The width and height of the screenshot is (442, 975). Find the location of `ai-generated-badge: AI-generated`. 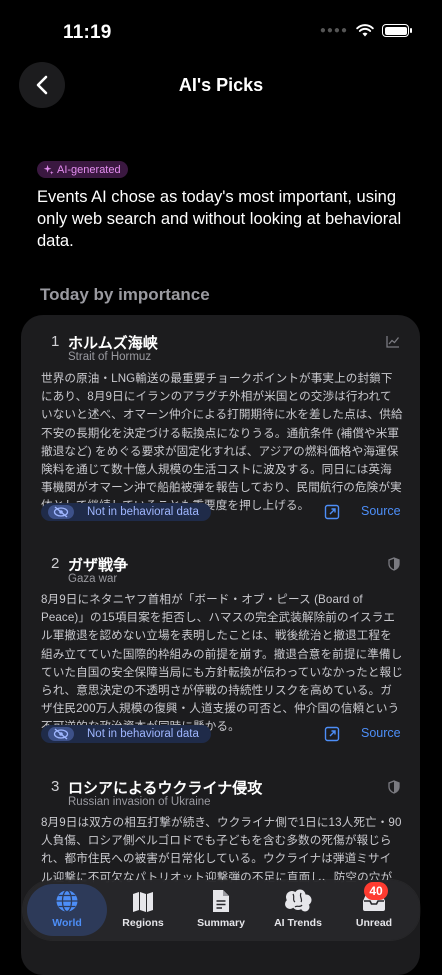

ai-generated-badge: AI-generated is located at coordinates (82, 169).